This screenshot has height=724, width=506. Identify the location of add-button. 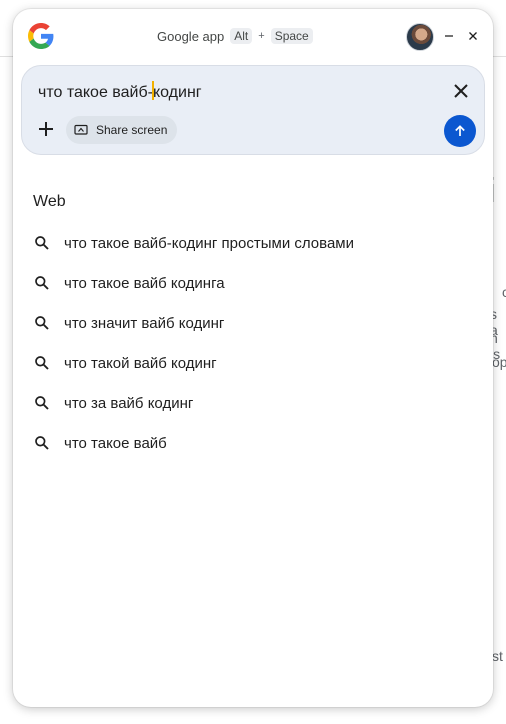
(46, 129).